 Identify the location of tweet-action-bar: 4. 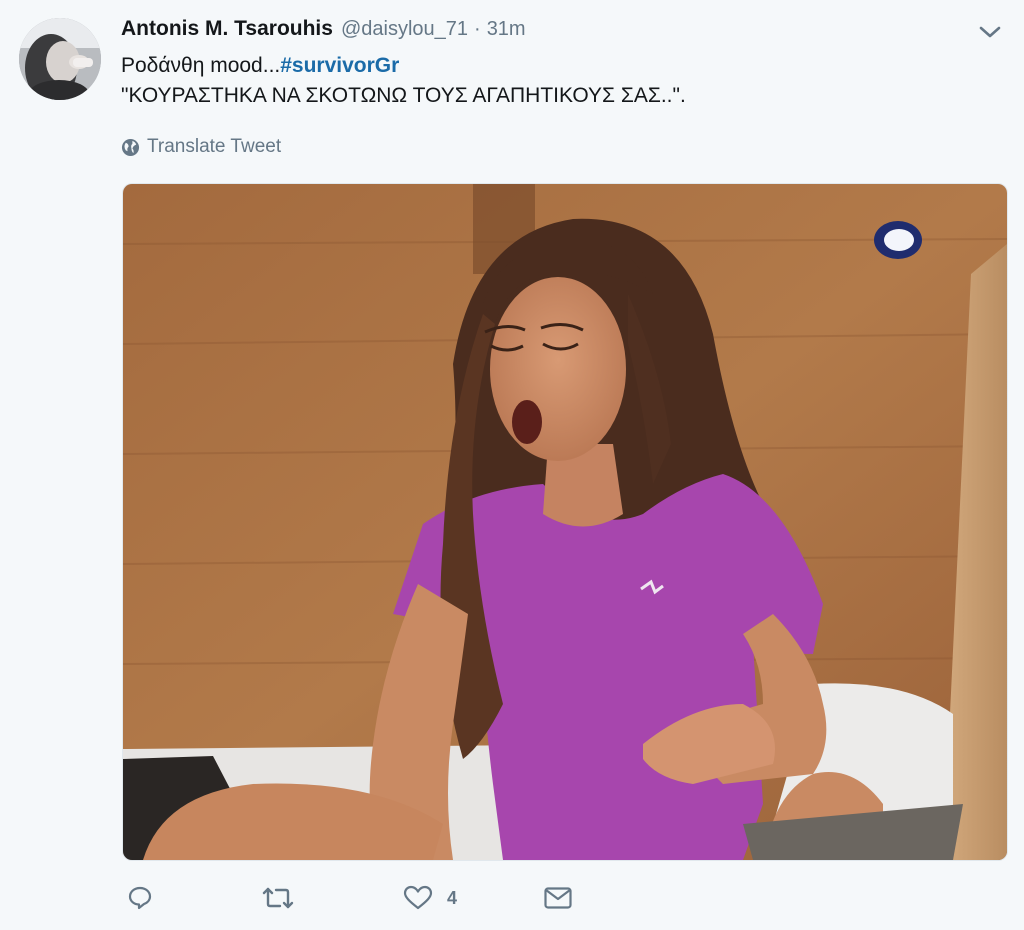
(381, 898).